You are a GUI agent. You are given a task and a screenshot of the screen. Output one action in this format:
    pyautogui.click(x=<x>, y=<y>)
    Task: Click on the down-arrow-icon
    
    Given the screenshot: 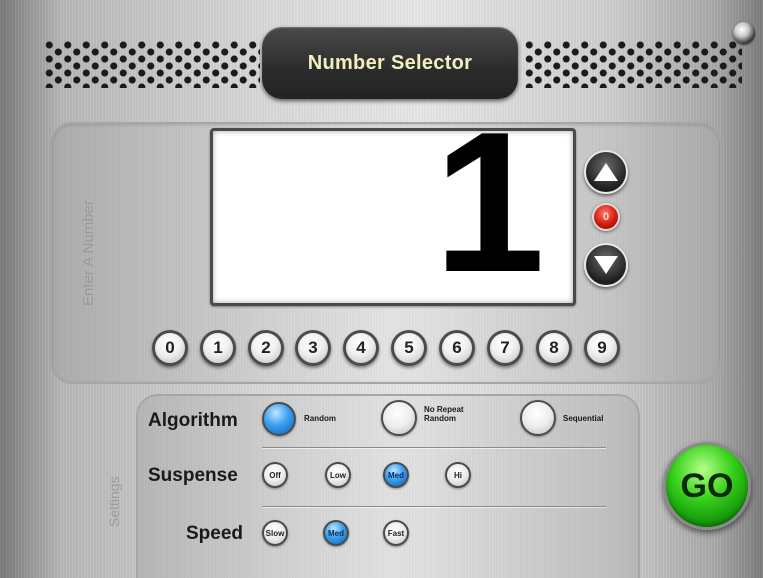 What is the action you would take?
    pyautogui.click(x=606, y=265)
    